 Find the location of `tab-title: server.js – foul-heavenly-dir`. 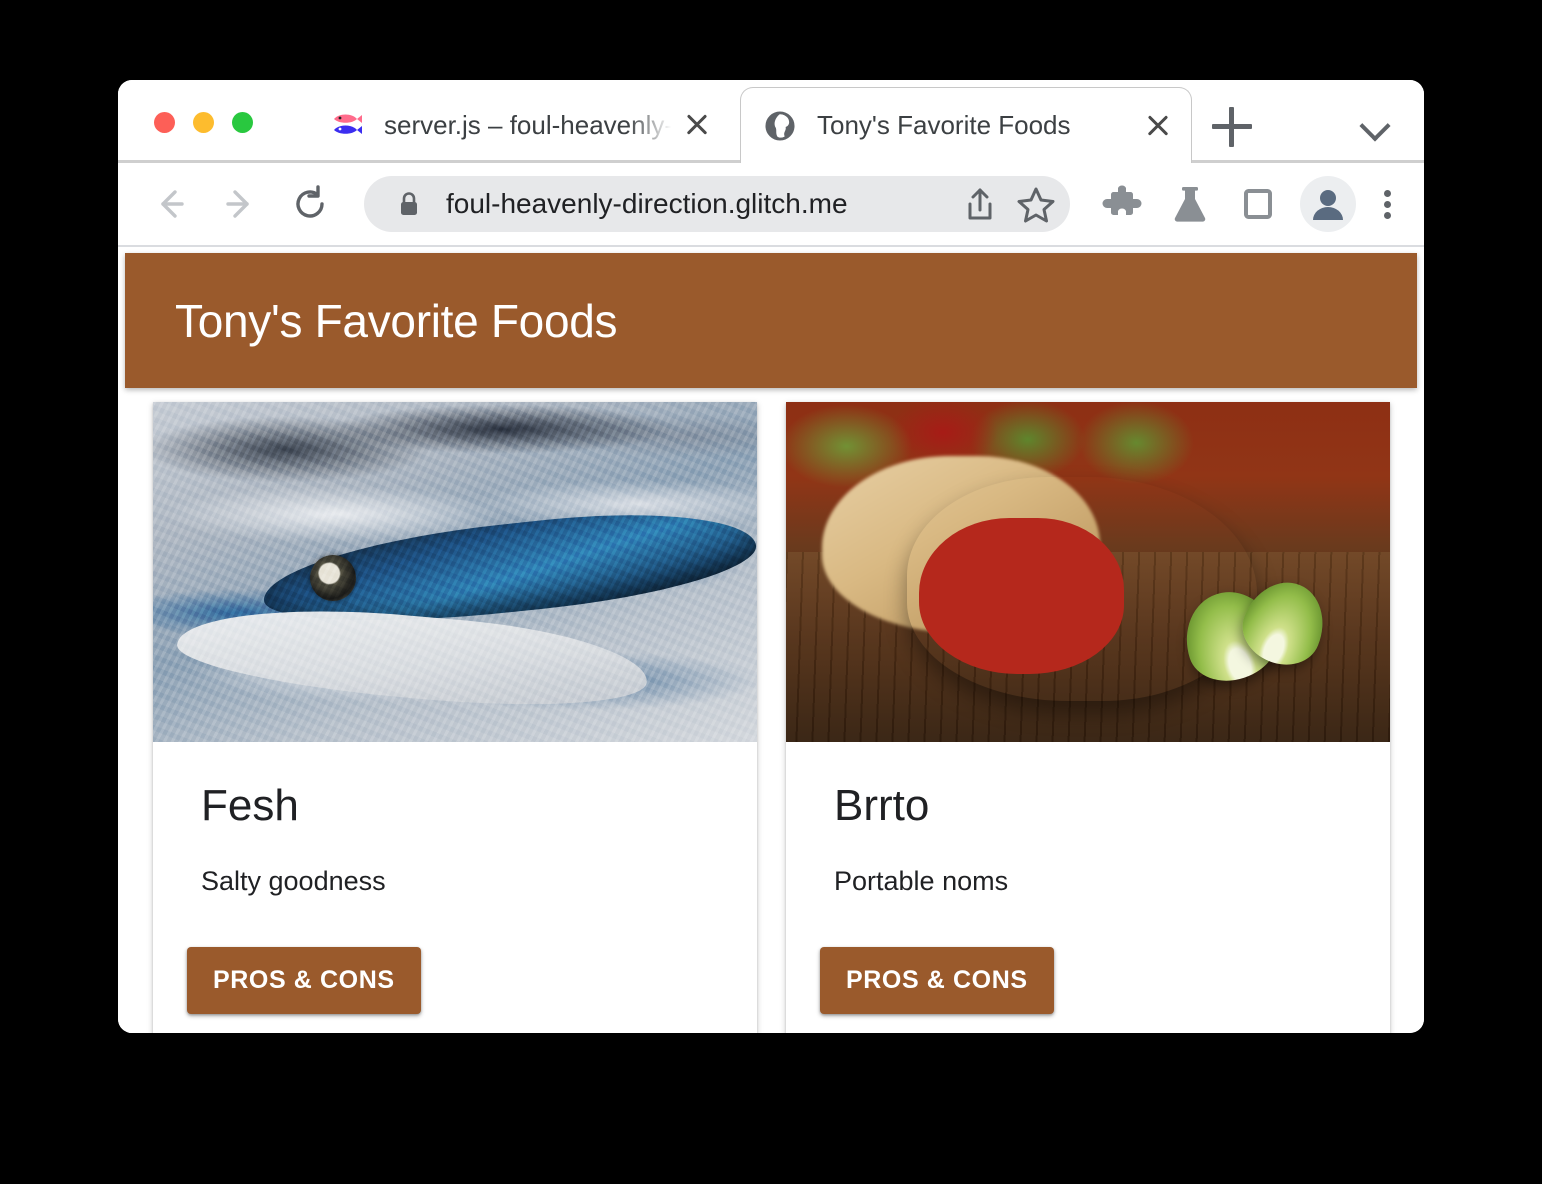

tab-title: server.js – foul-heavenly-dir is located at coordinates (529, 124).